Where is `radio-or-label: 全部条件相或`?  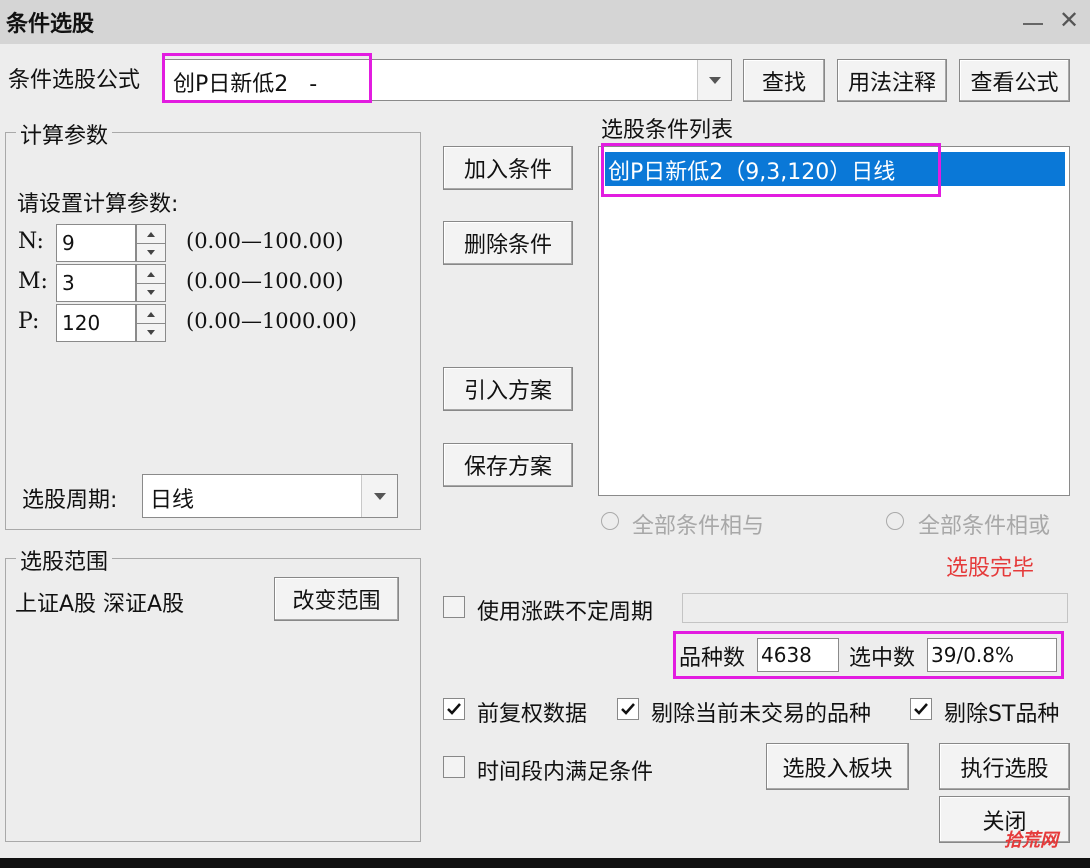
radio-or-label: 全部条件相或 is located at coordinates (984, 526).